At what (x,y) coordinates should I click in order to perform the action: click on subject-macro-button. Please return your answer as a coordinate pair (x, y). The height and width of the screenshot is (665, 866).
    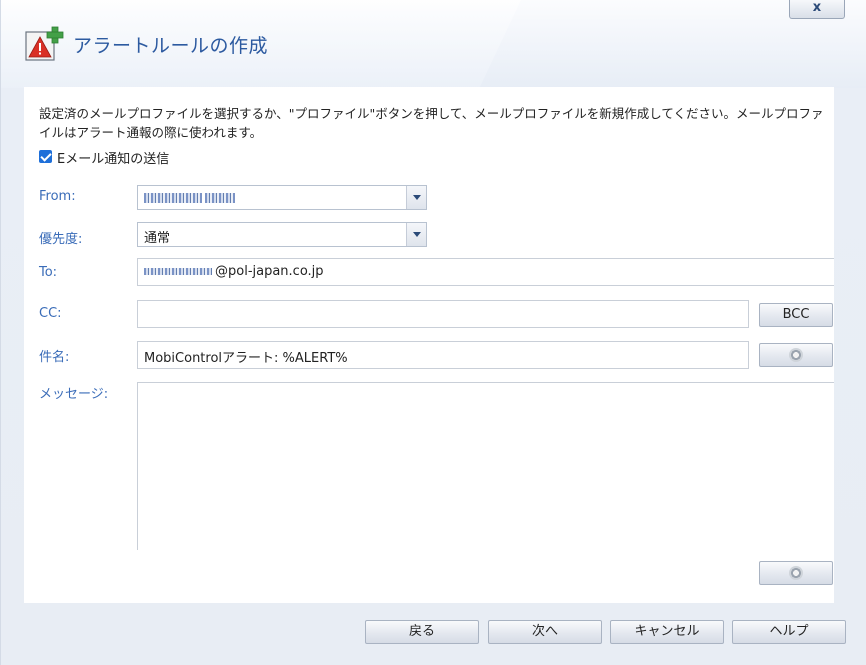
    Looking at the image, I should click on (796, 355).